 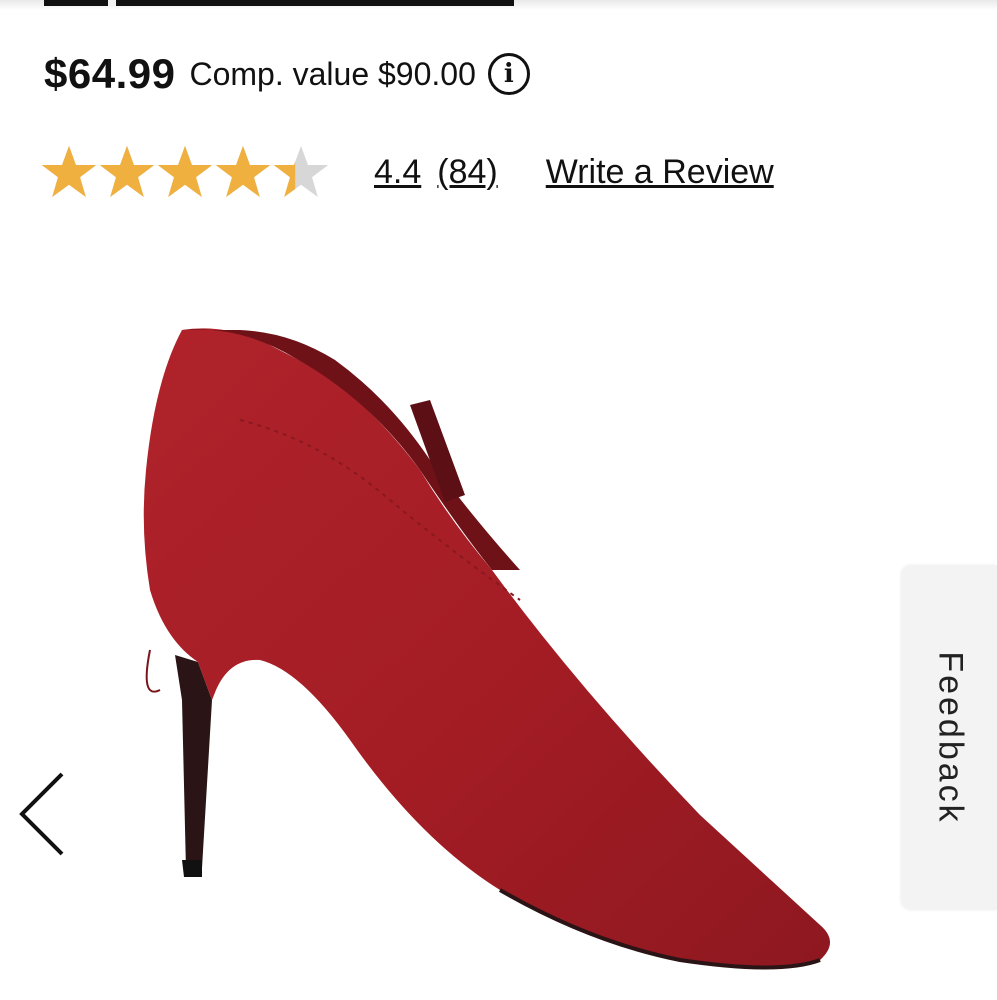 What do you see at coordinates (397, 172) in the screenshot?
I see `rating-value: 4.4` at bounding box center [397, 172].